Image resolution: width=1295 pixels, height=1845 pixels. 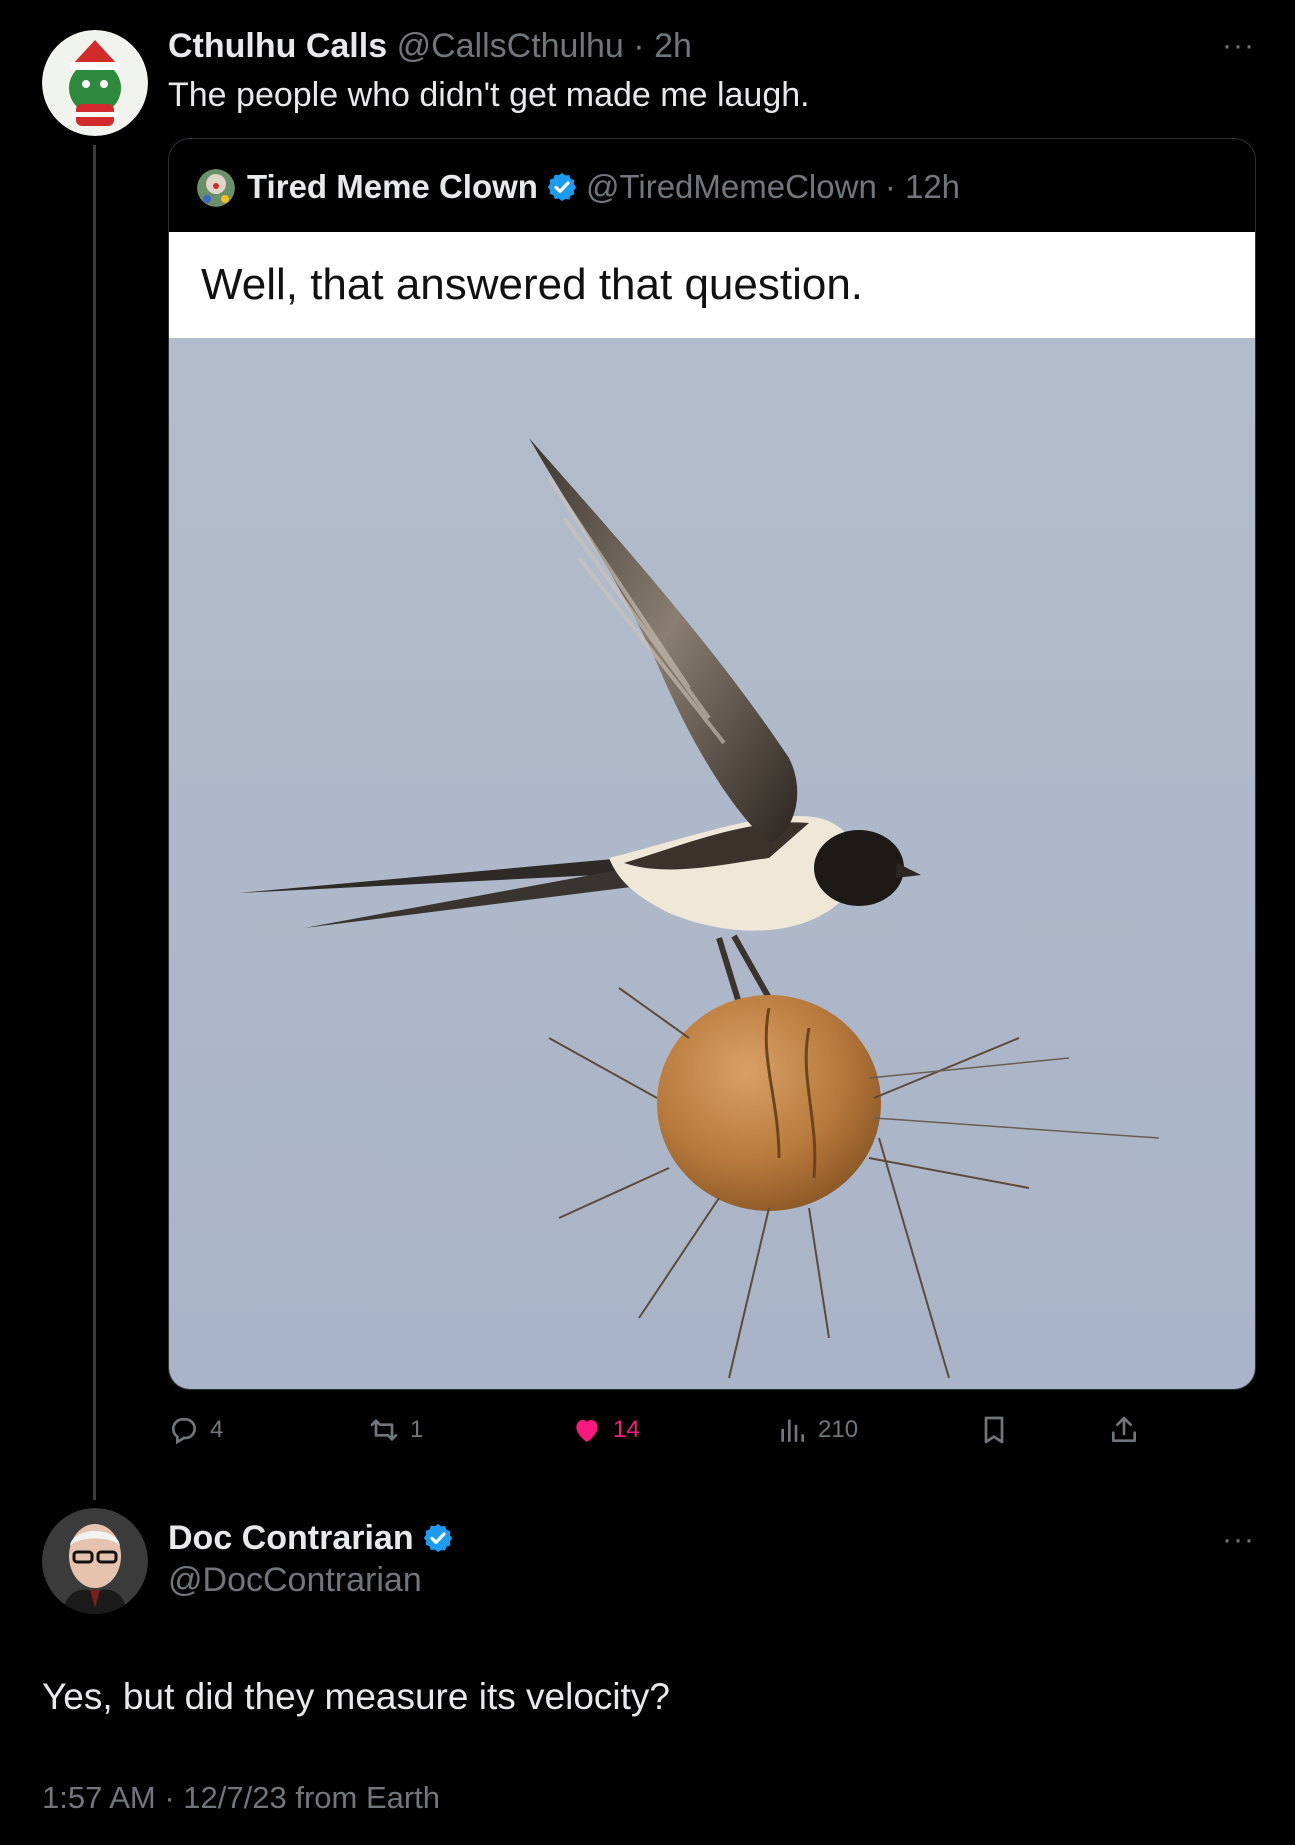 I want to click on bookmark-icon, so click(x=994, y=1430).